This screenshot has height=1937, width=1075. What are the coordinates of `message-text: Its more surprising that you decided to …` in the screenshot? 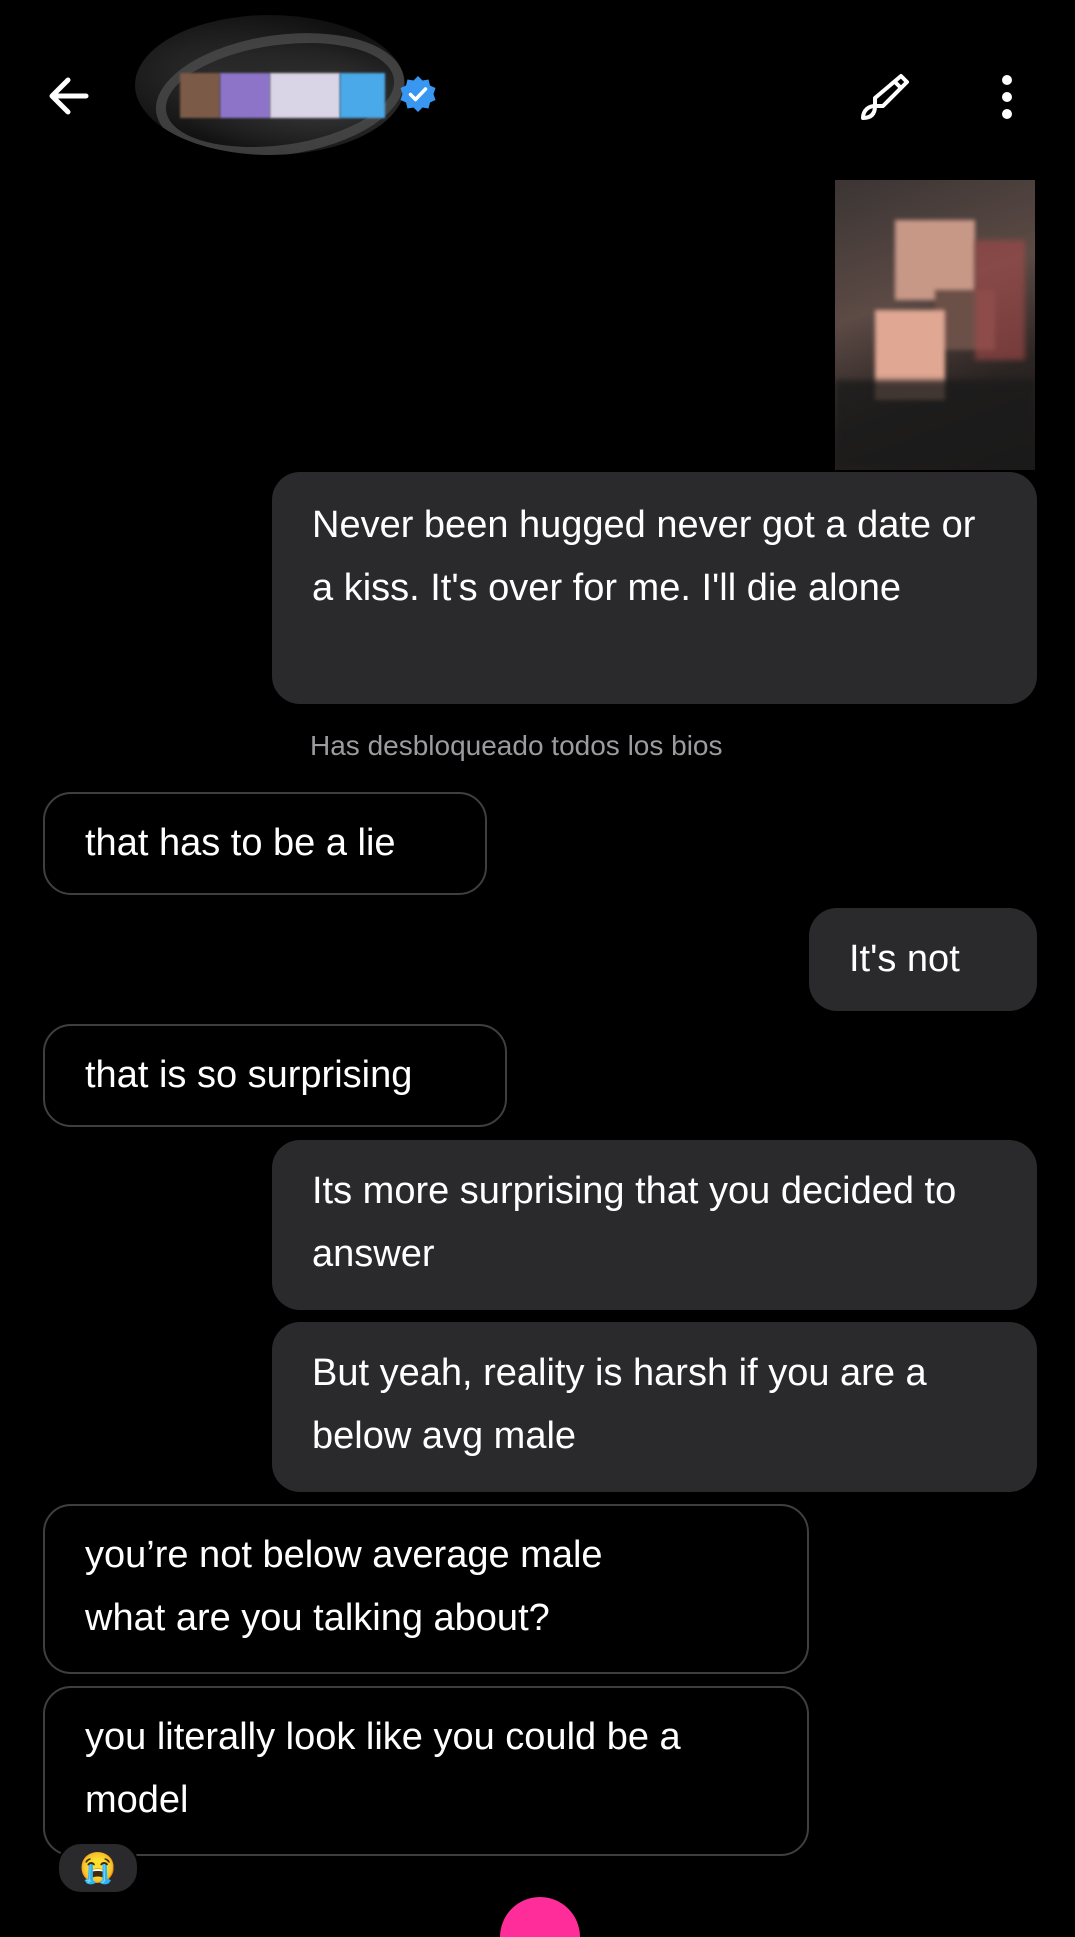 It's located at (634, 1222).